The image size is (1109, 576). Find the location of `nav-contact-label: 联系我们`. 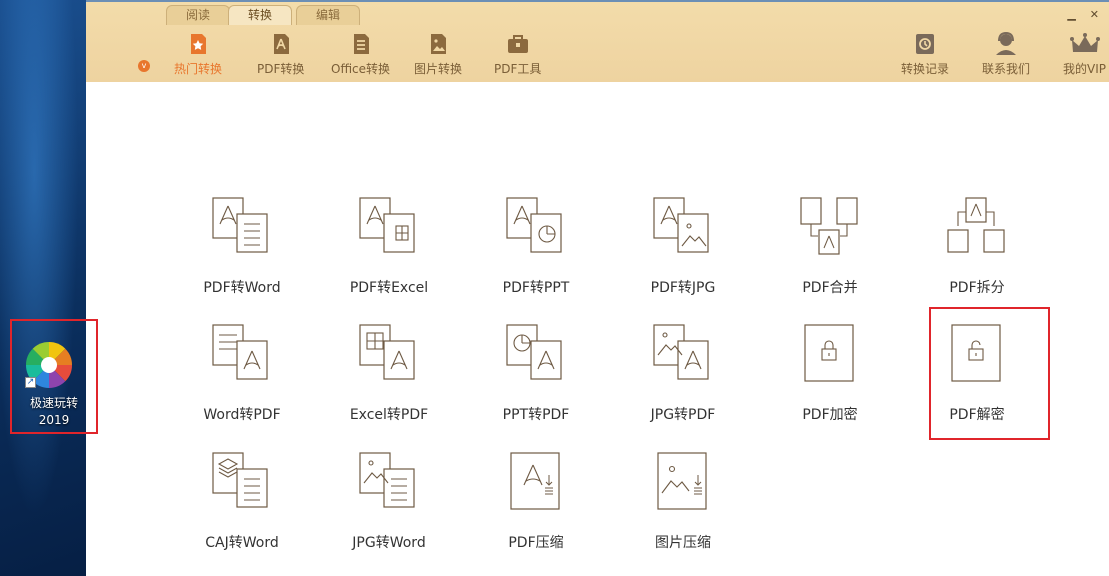

nav-contact-label: 联系我们 is located at coordinates (1006, 69).